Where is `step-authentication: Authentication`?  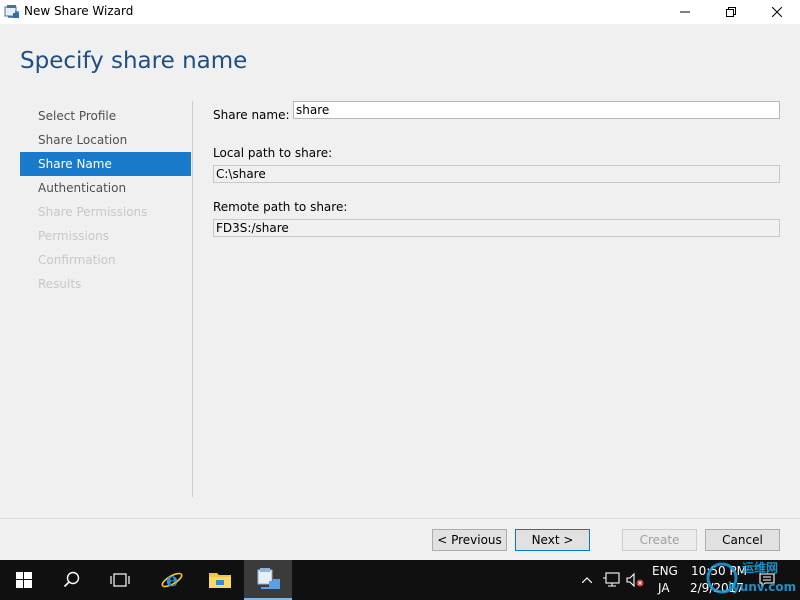
step-authentication: Authentication is located at coordinates (105, 188).